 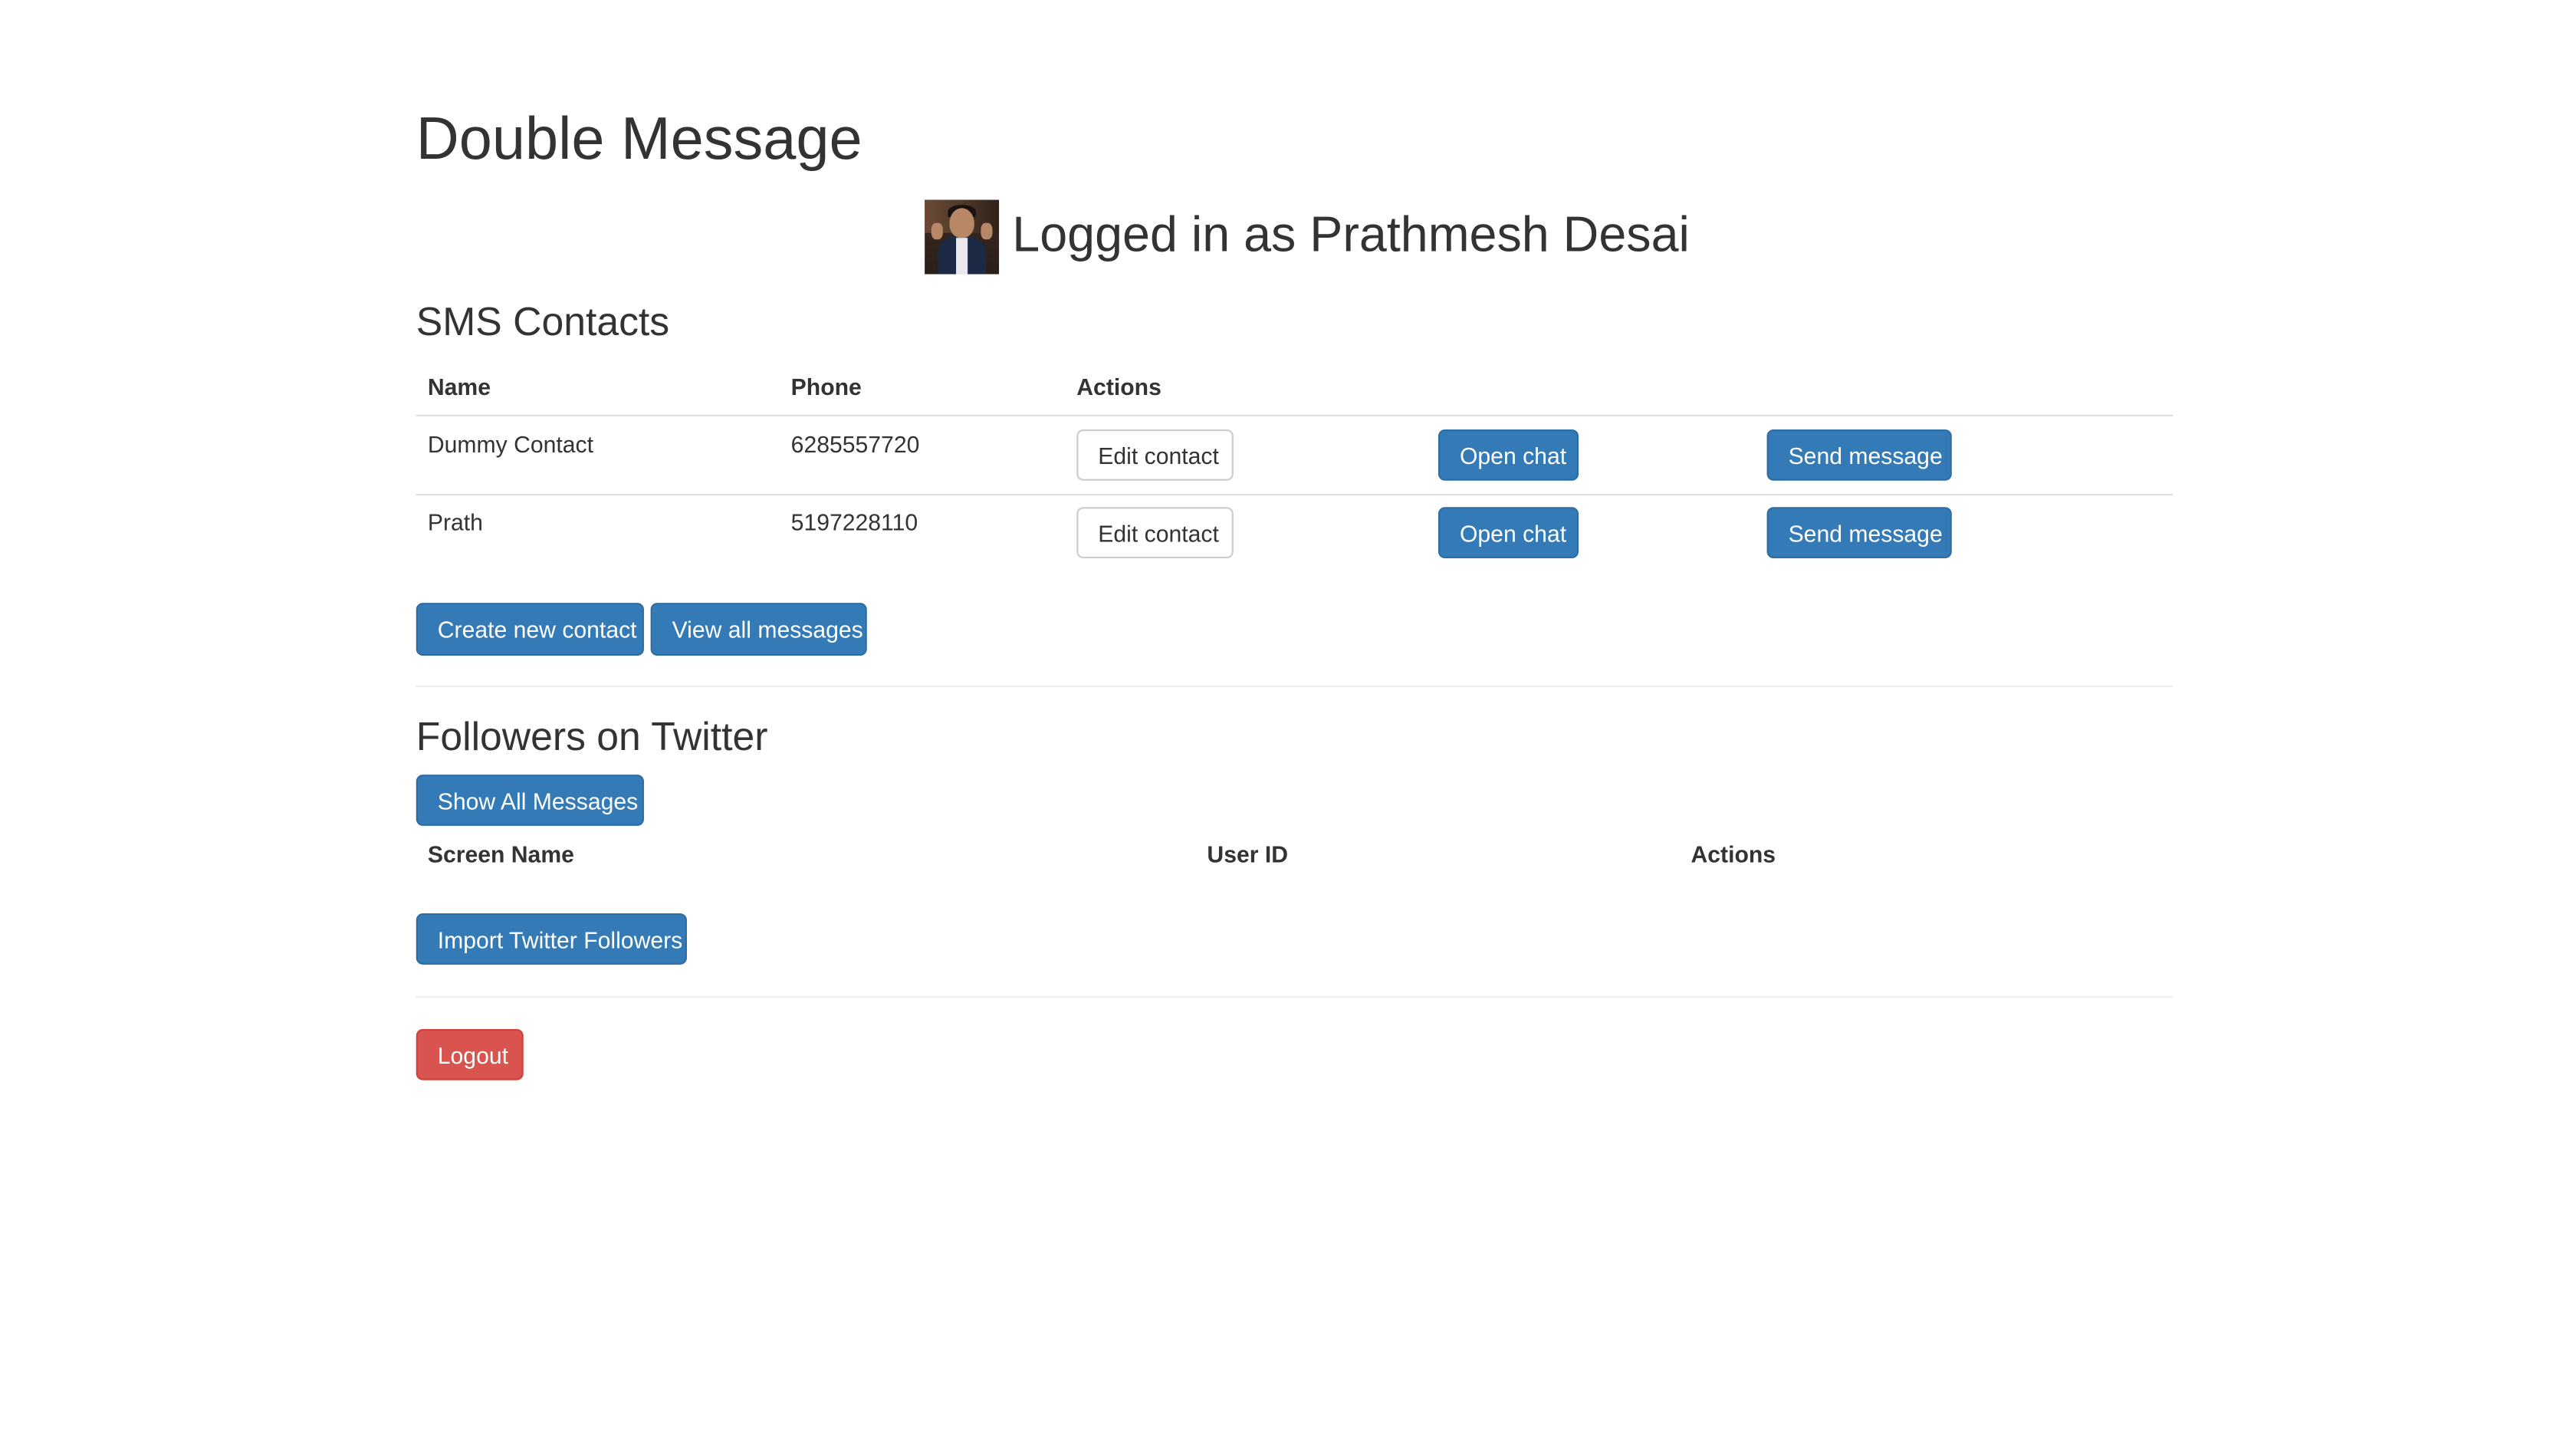 What do you see at coordinates (510, 444) in the screenshot?
I see `contact-name: Dummy Contact` at bounding box center [510, 444].